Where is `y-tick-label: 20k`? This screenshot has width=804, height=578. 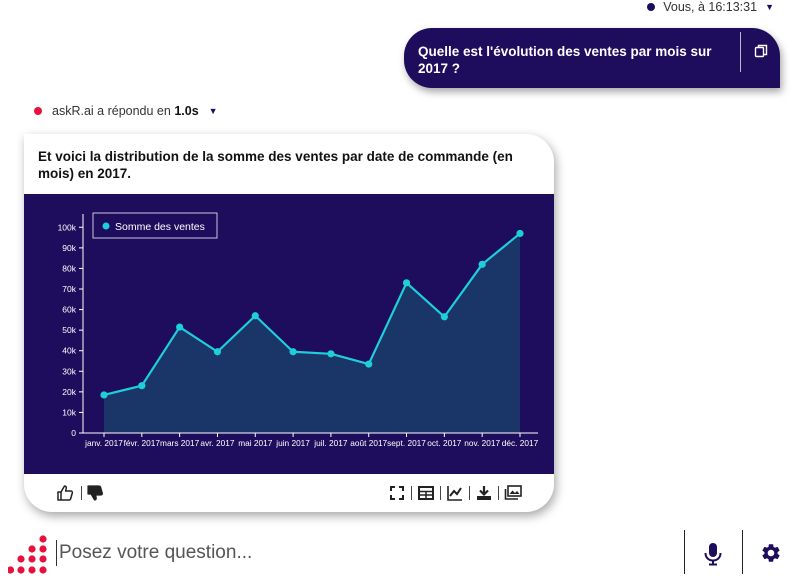 y-tick-label: 20k is located at coordinates (69, 392).